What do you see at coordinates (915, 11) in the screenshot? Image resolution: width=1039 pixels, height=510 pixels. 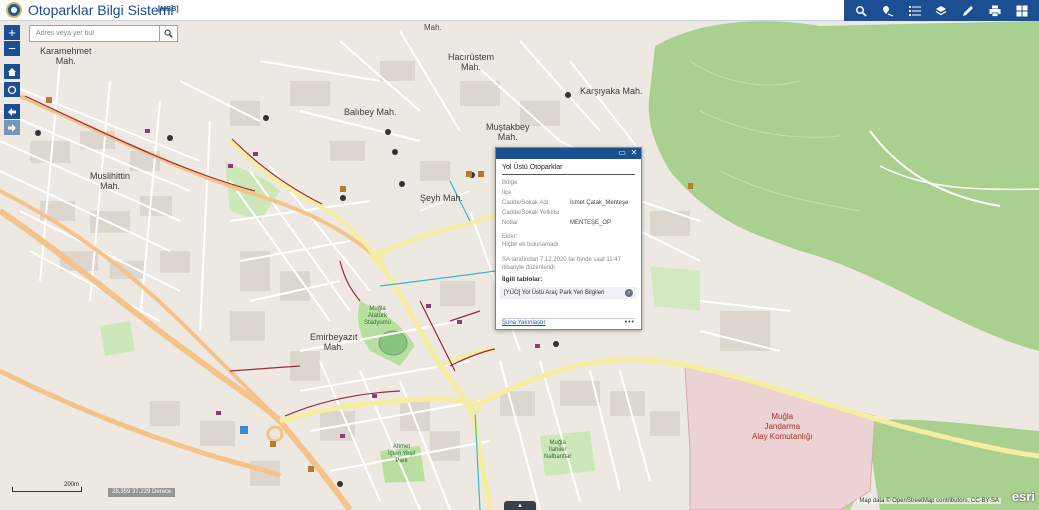 I see `layer-list-icon` at bounding box center [915, 11].